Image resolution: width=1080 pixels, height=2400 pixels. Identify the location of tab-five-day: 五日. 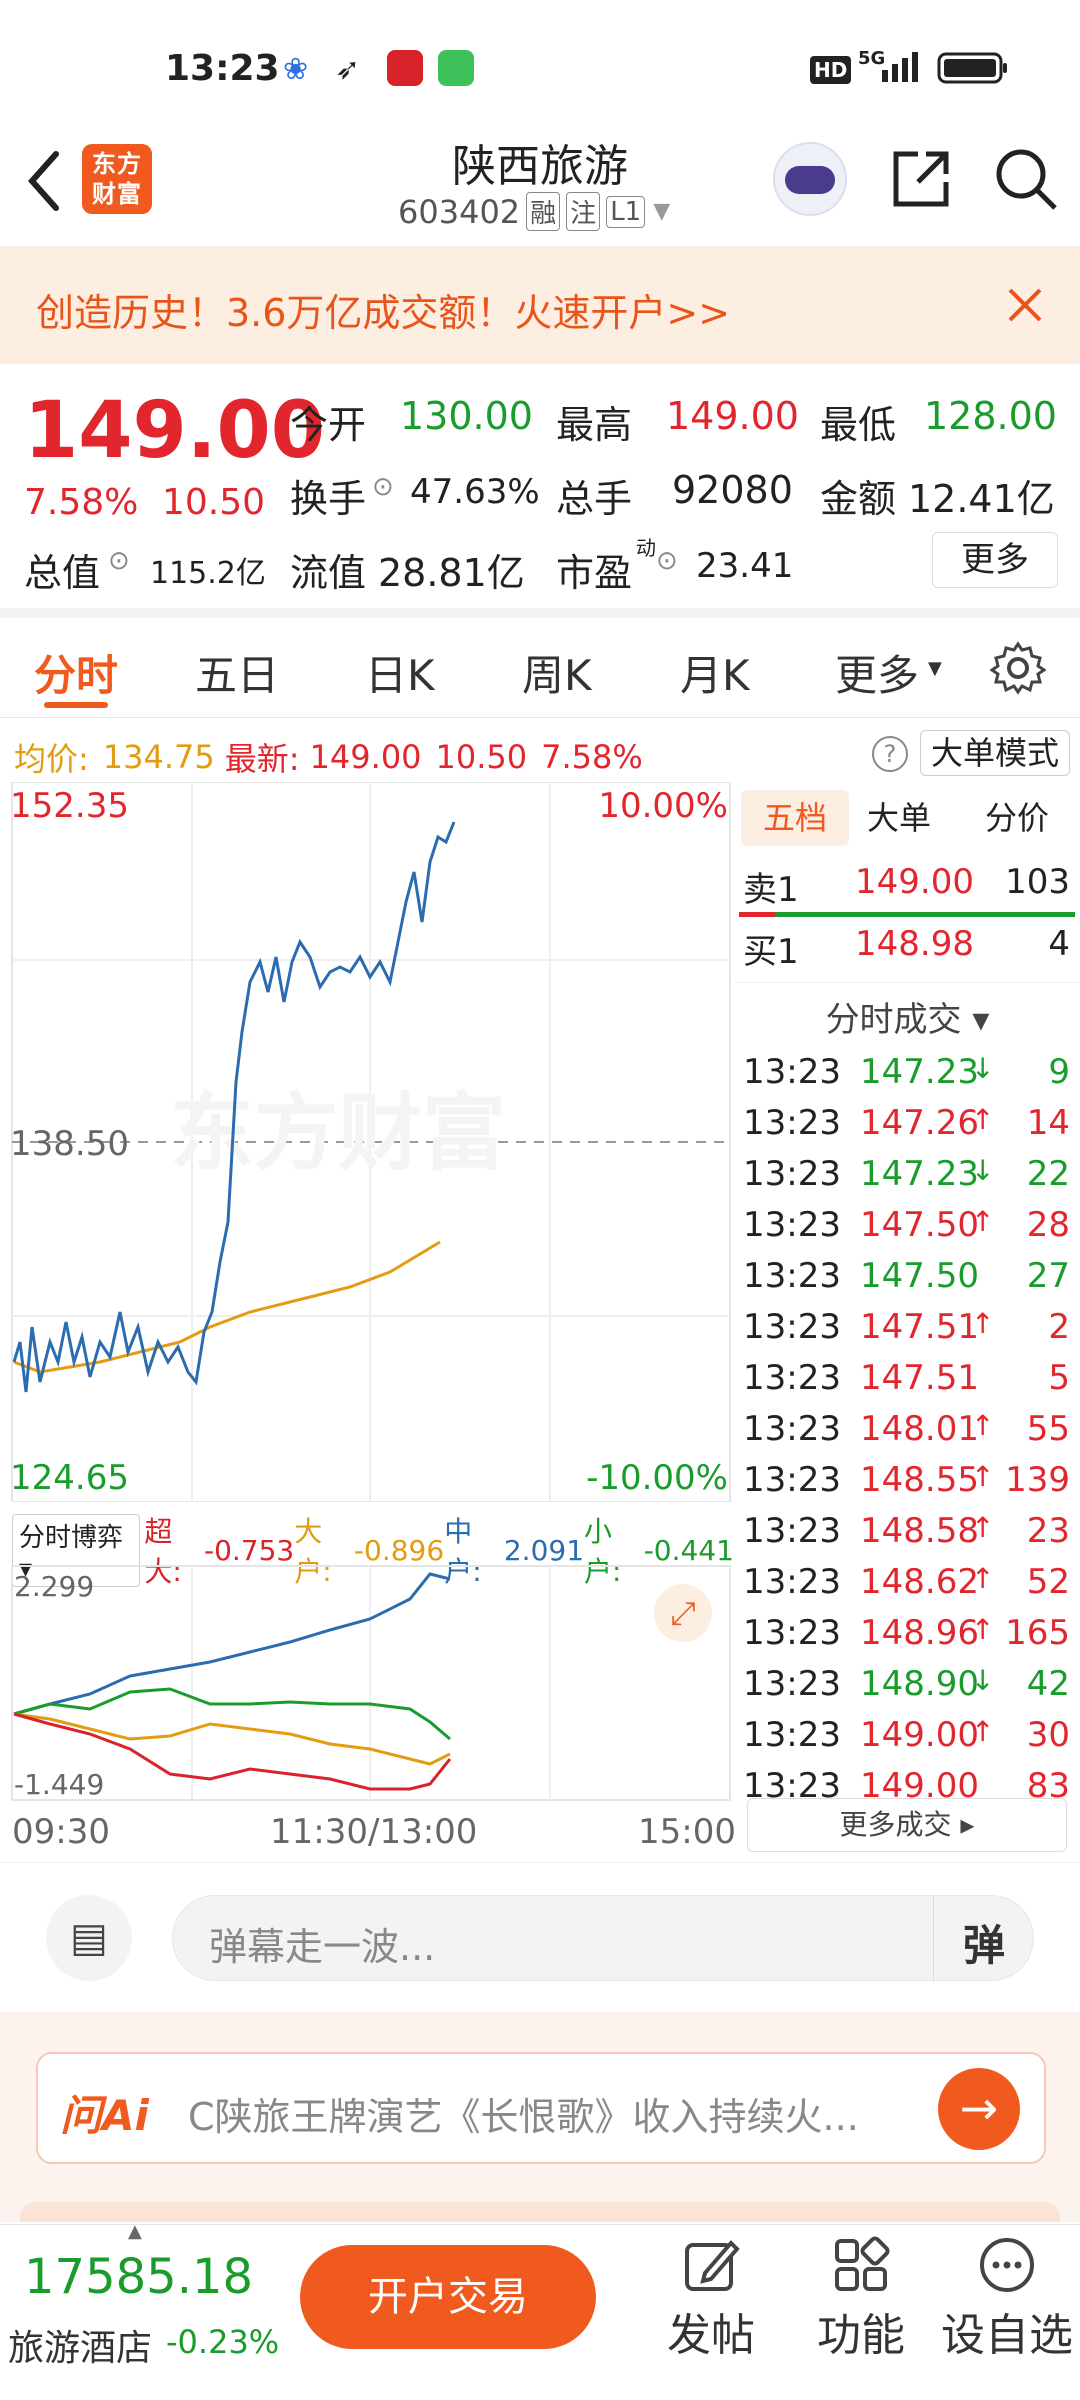
(237, 672).